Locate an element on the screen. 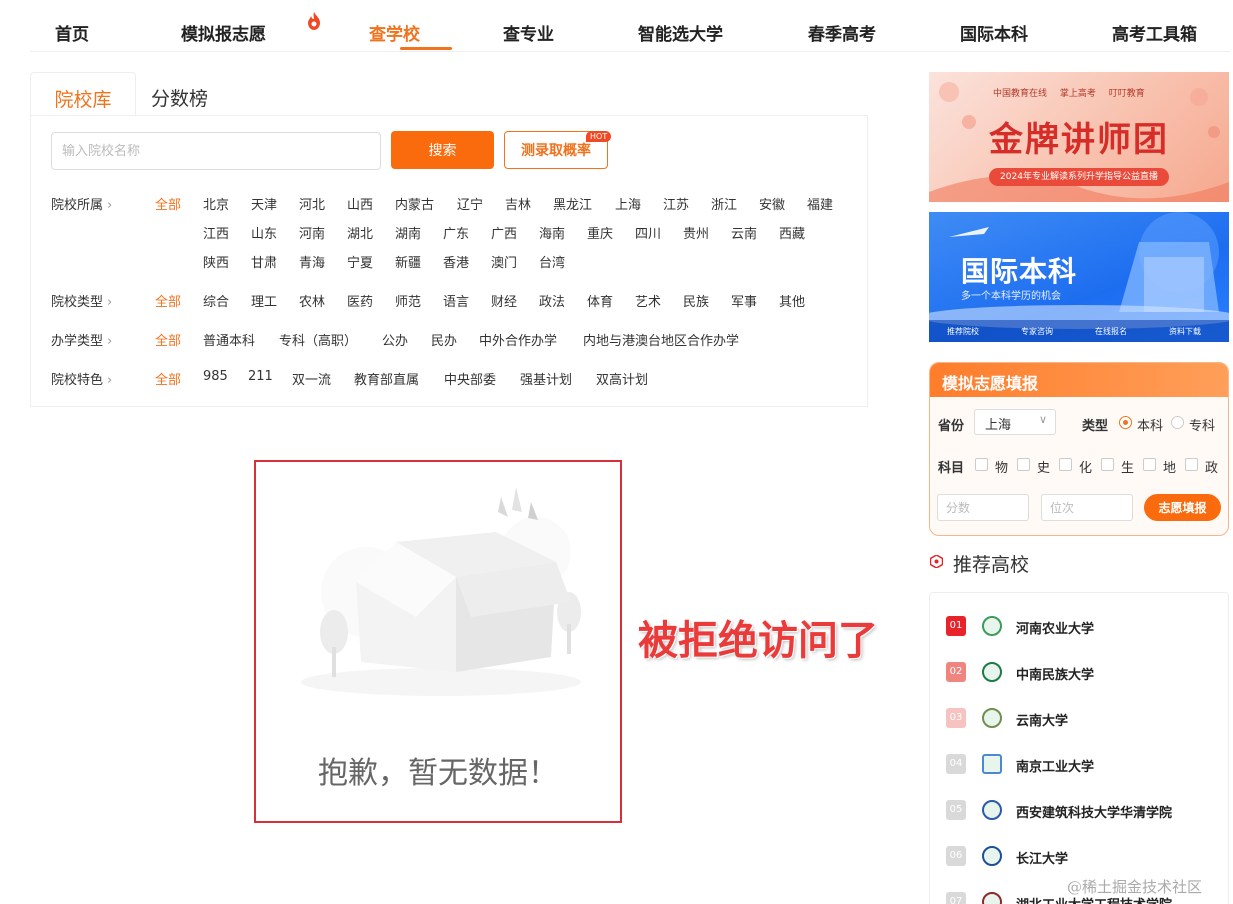 The image size is (1233, 904). filter-option: 西藏 is located at coordinates (792, 232).